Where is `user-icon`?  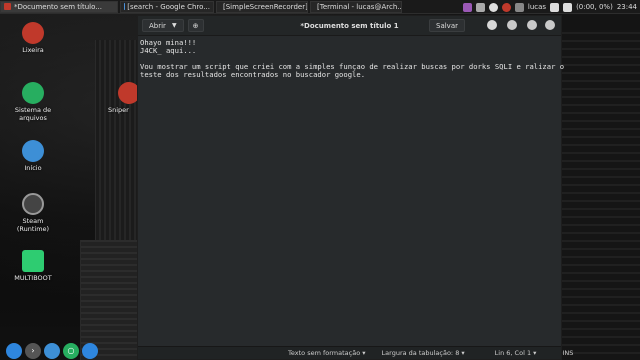 user-icon is located at coordinates (519, 7).